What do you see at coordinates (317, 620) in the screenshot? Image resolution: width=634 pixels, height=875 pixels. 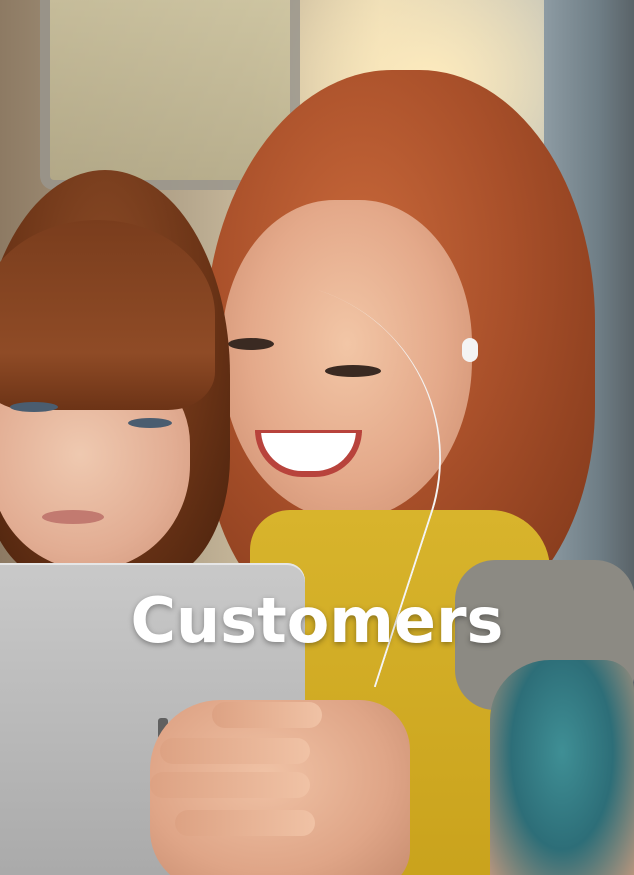 I see `caption-title: Customers` at bounding box center [317, 620].